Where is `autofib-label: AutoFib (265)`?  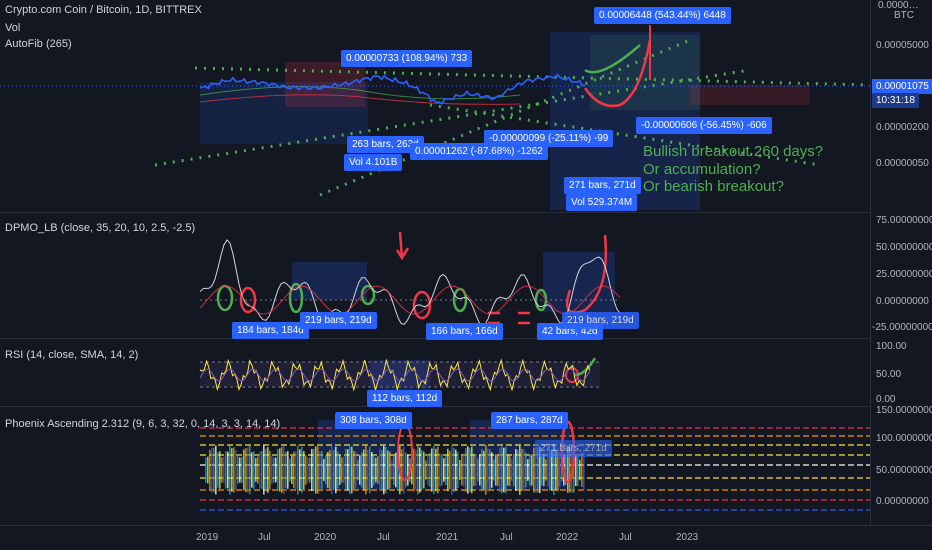 autofib-label: AutoFib (265) is located at coordinates (38, 44).